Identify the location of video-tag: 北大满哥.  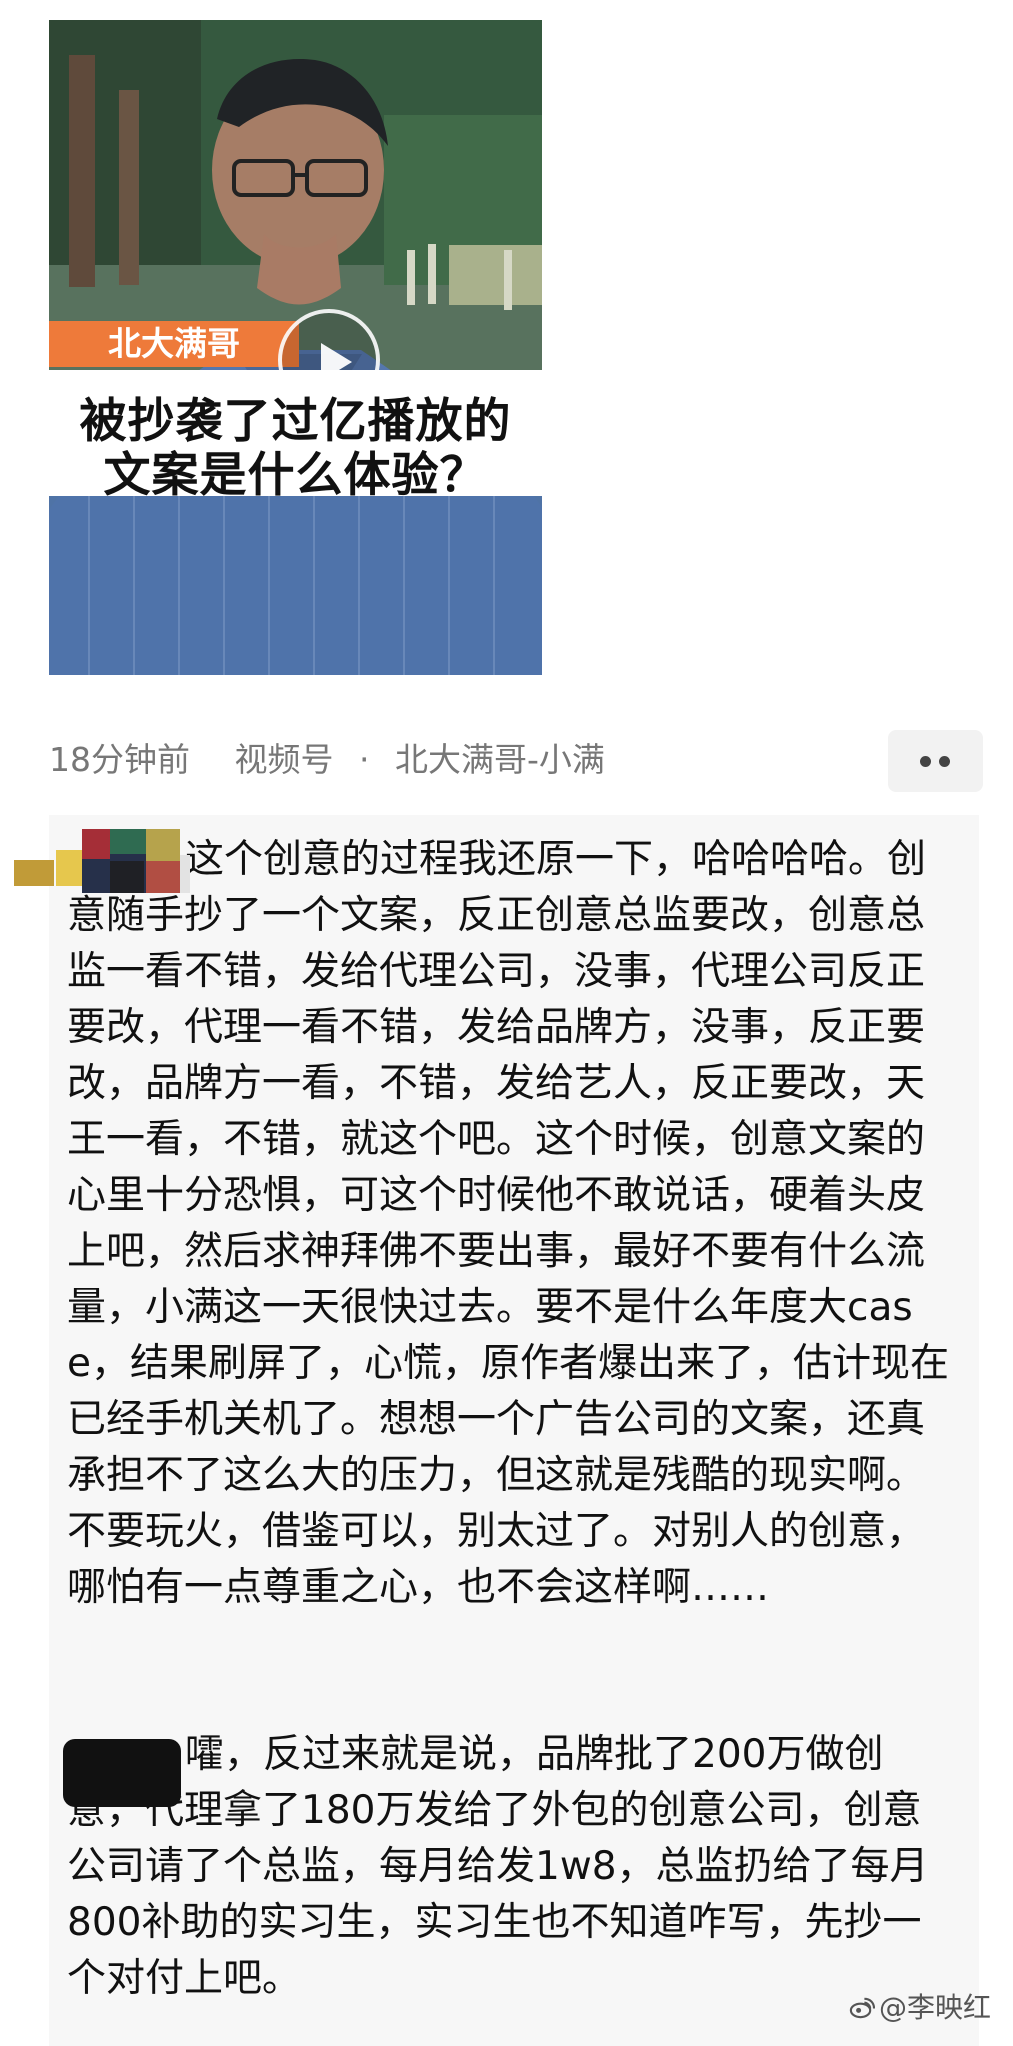
(174, 344).